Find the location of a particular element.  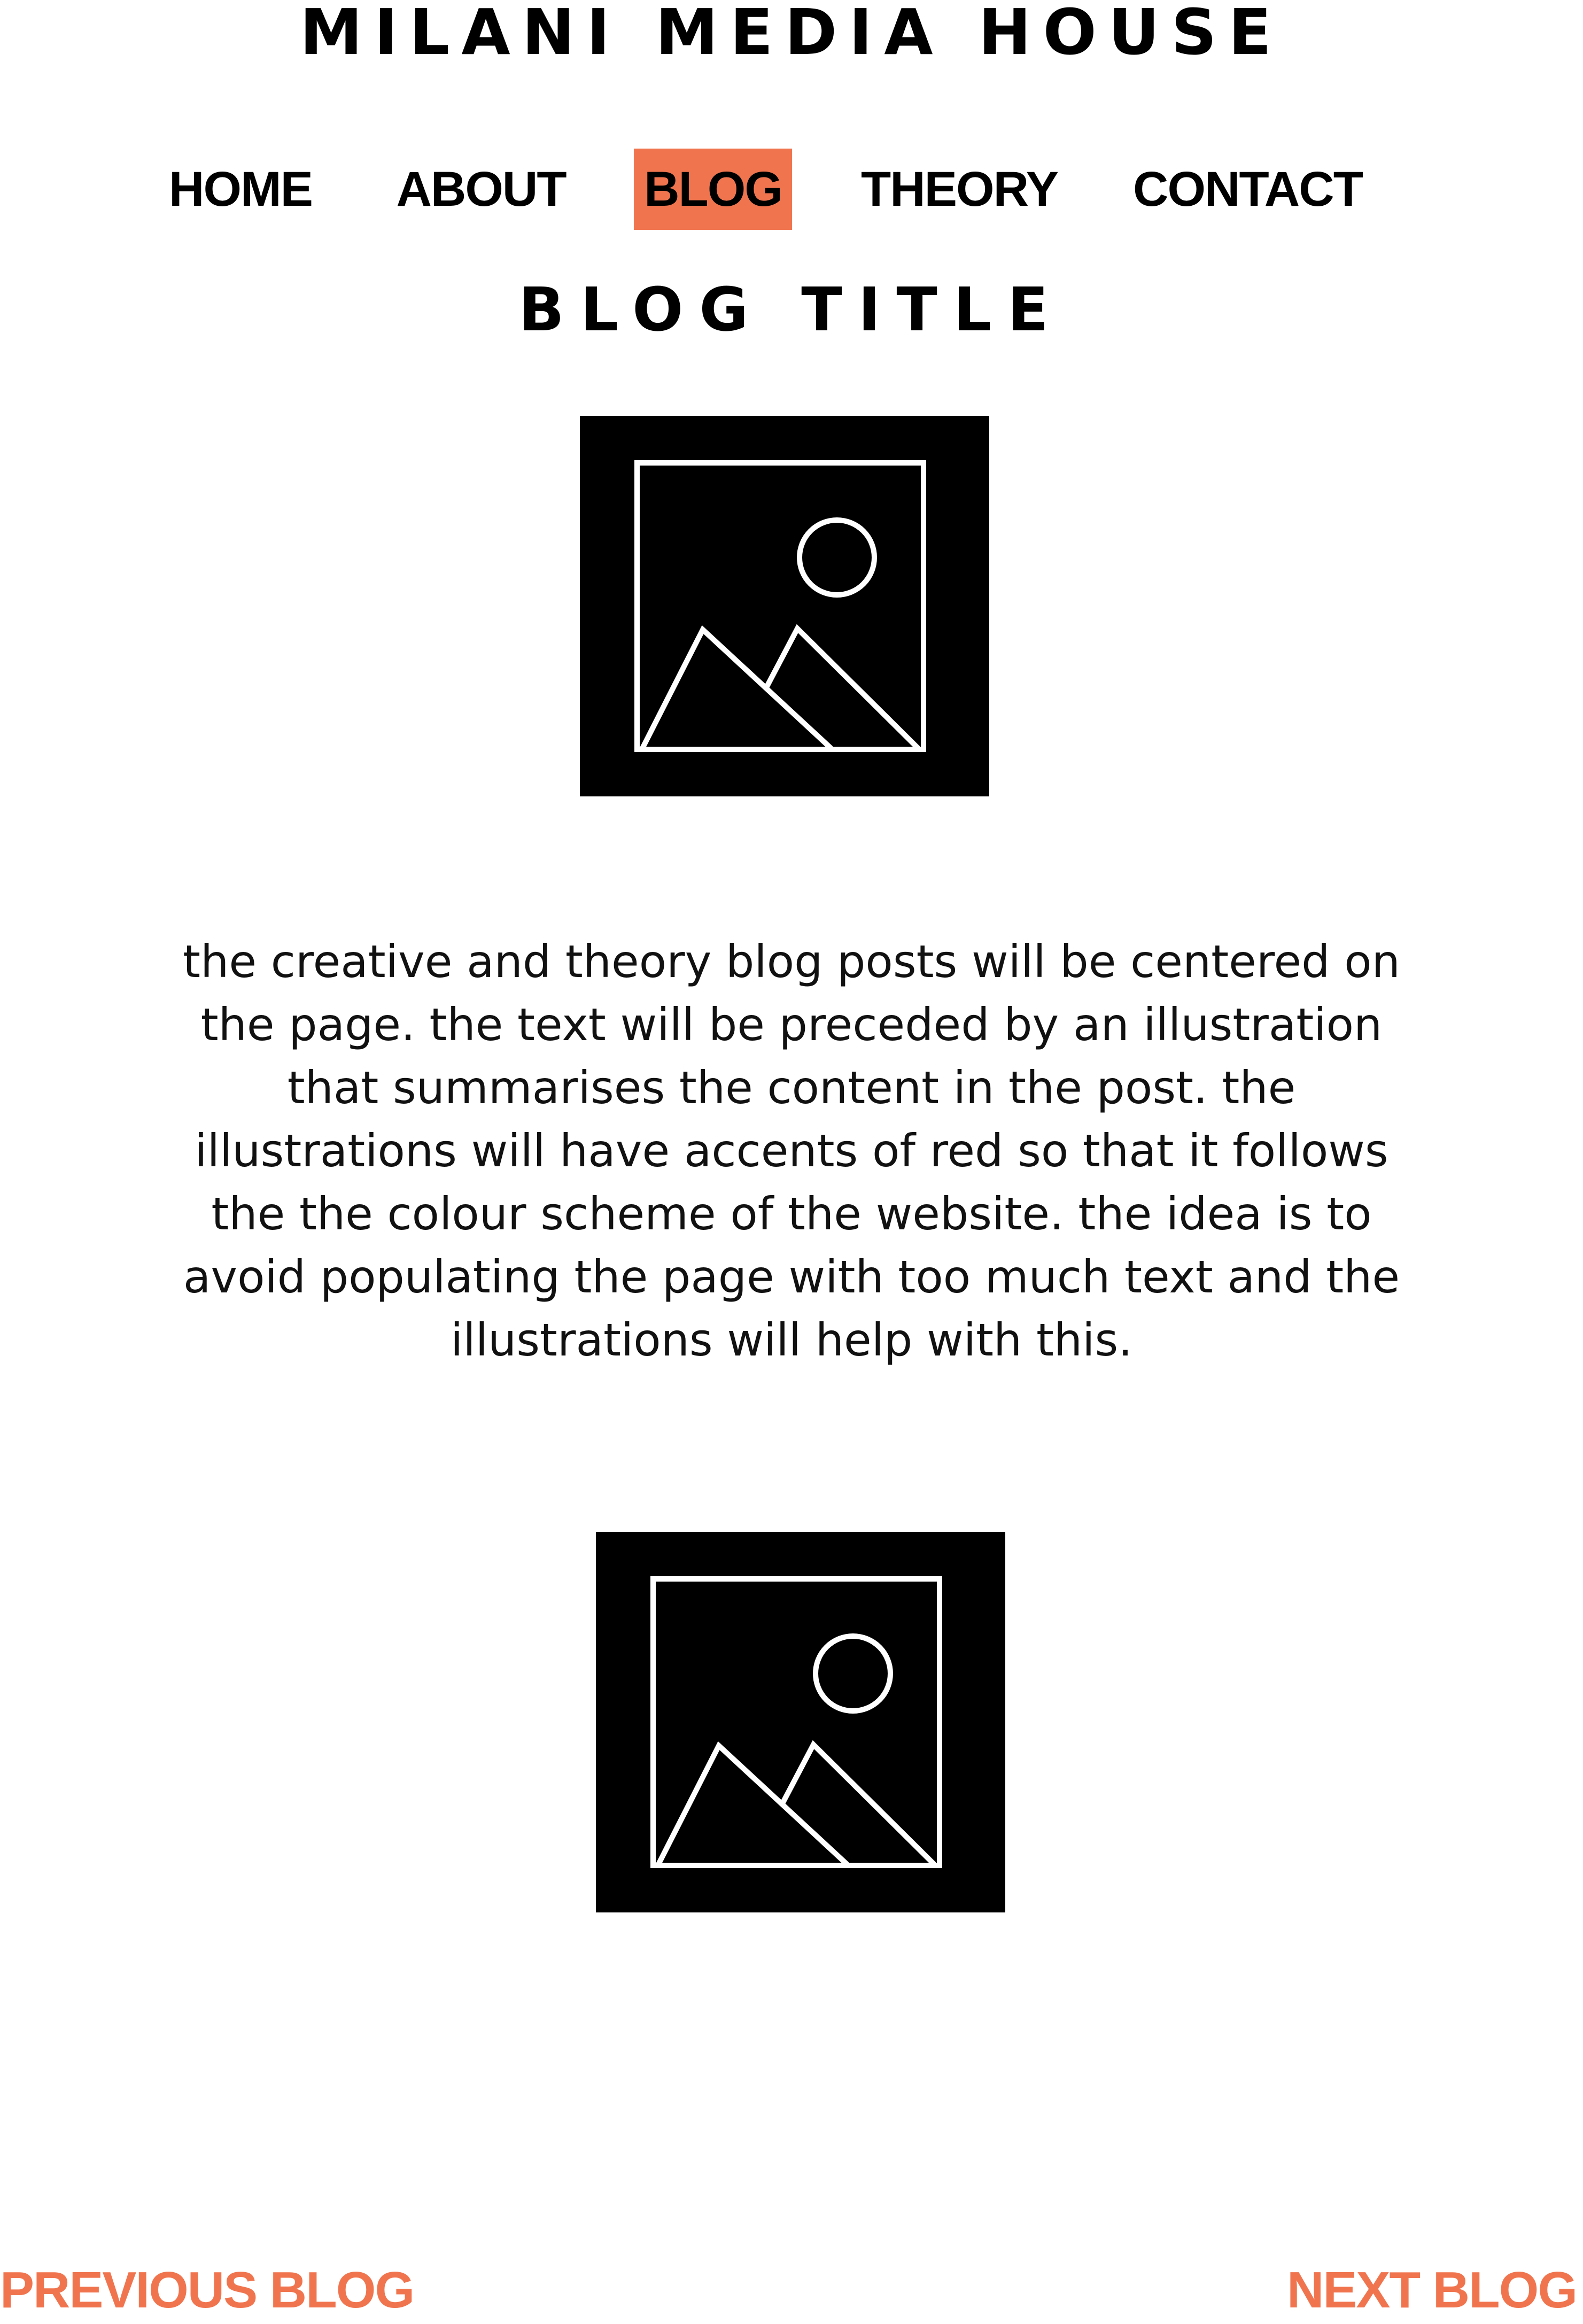

blog-title: BLOG TITLE is located at coordinates (791, 310).